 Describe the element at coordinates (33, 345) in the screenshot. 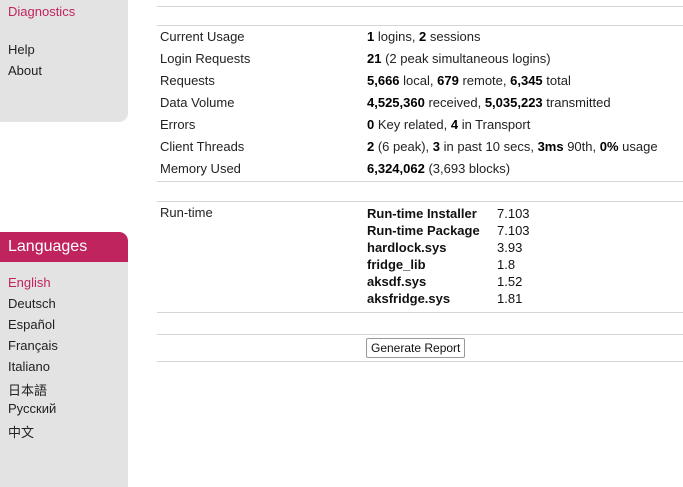

I see `language-link-francais: Français` at that location.